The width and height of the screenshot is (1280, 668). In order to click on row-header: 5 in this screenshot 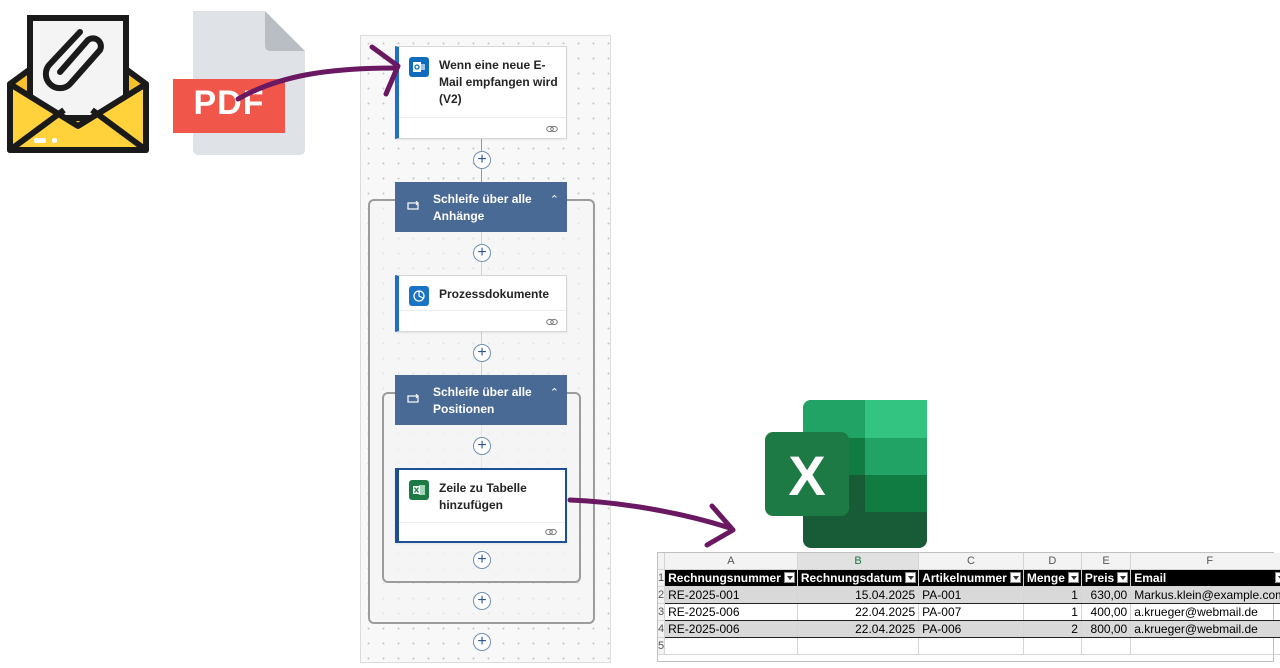, I will do `click(662, 646)`.